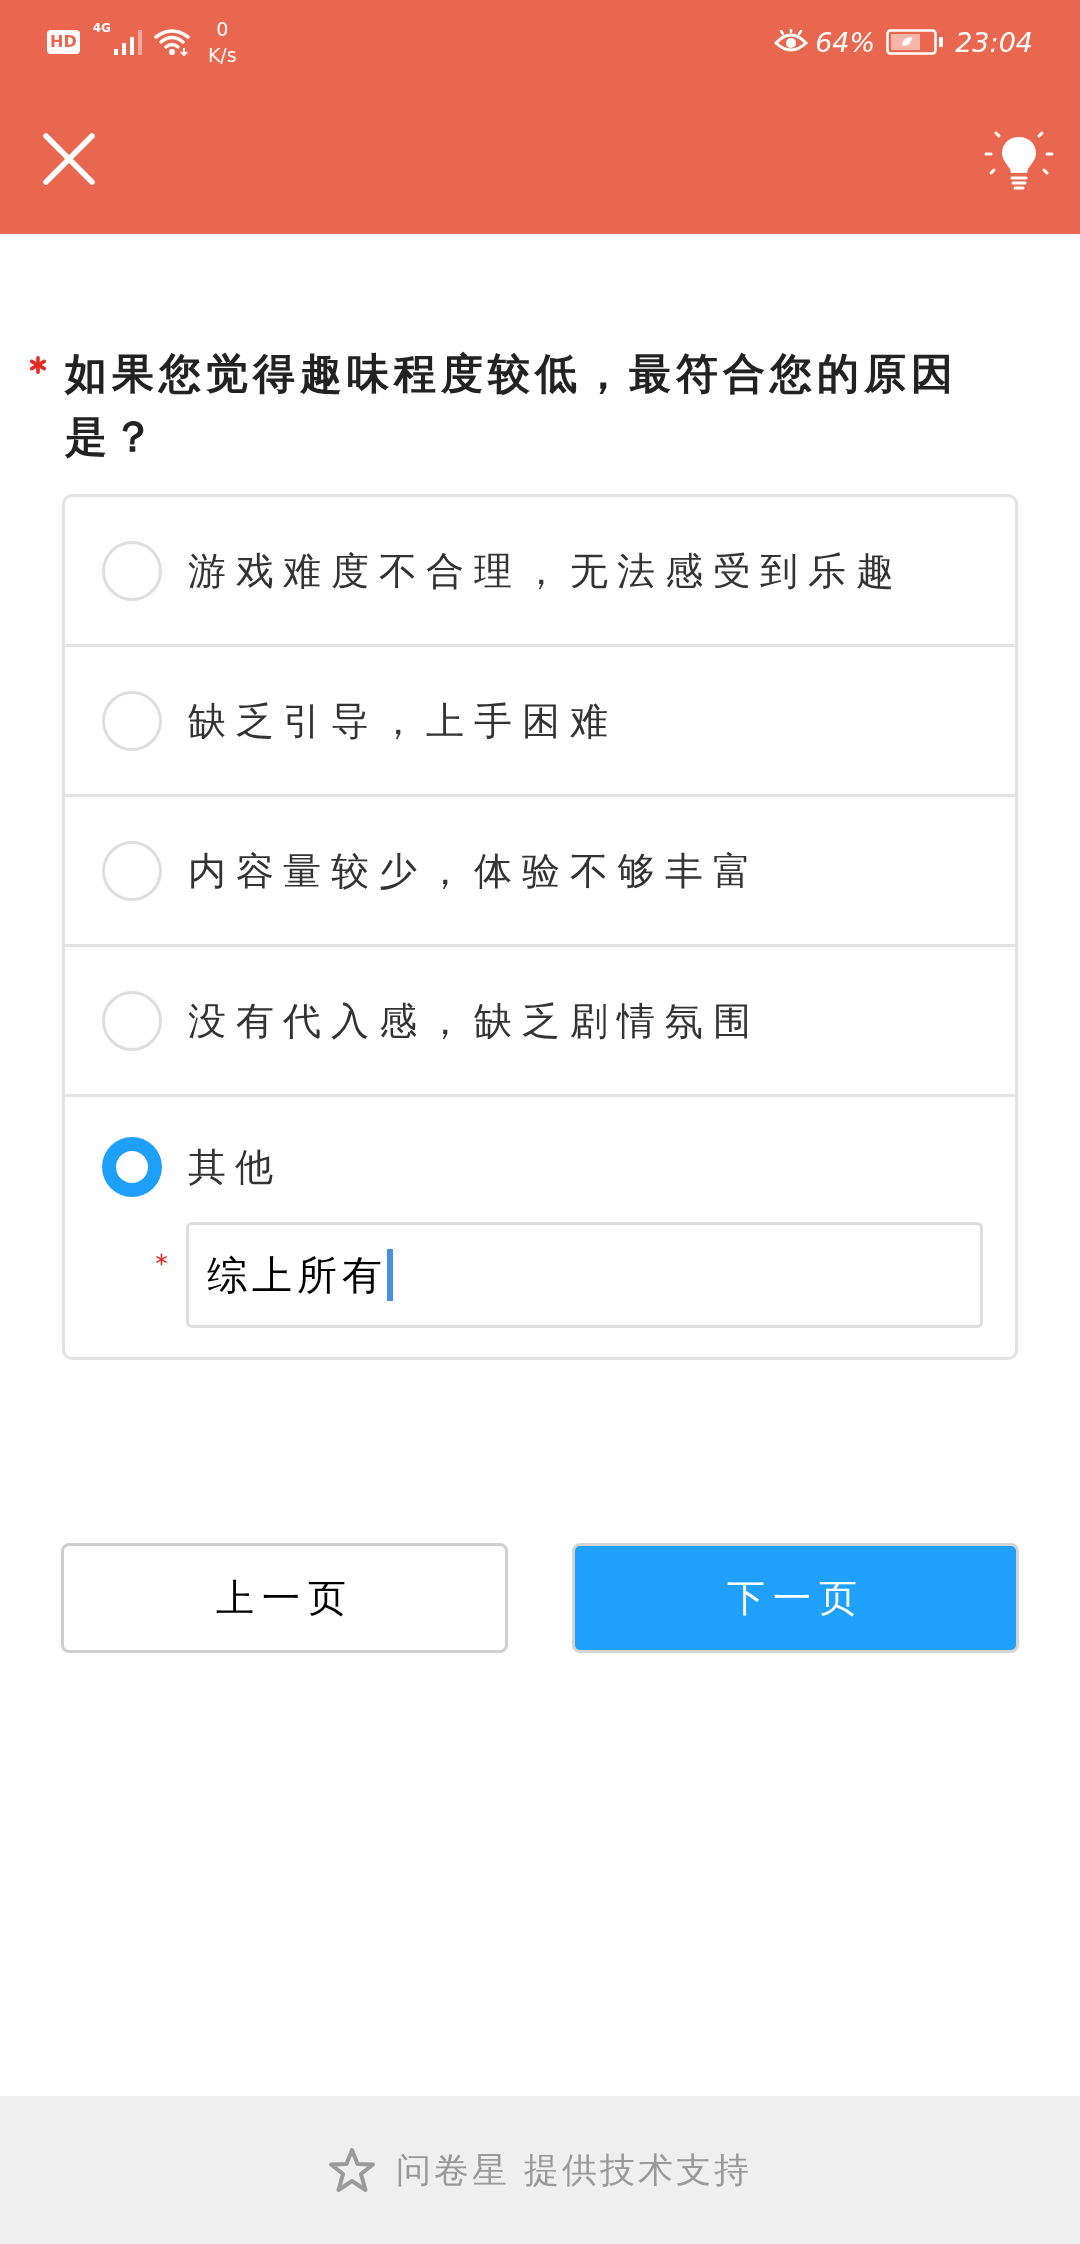  What do you see at coordinates (132, 1167) in the screenshot?
I see `radio-button` at bounding box center [132, 1167].